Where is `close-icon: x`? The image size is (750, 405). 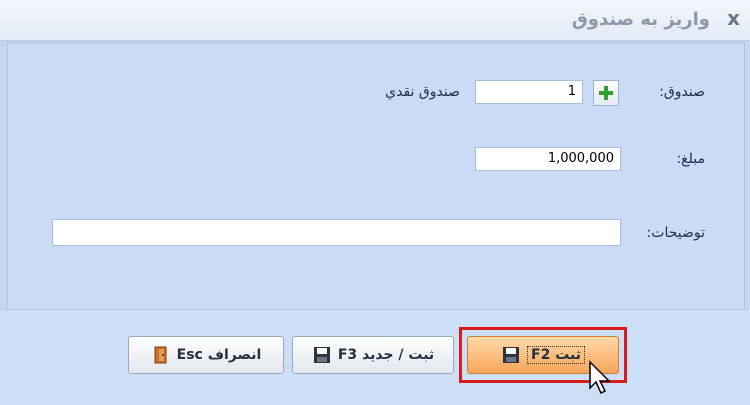
close-icon: x is located at coordinates (733, 18).